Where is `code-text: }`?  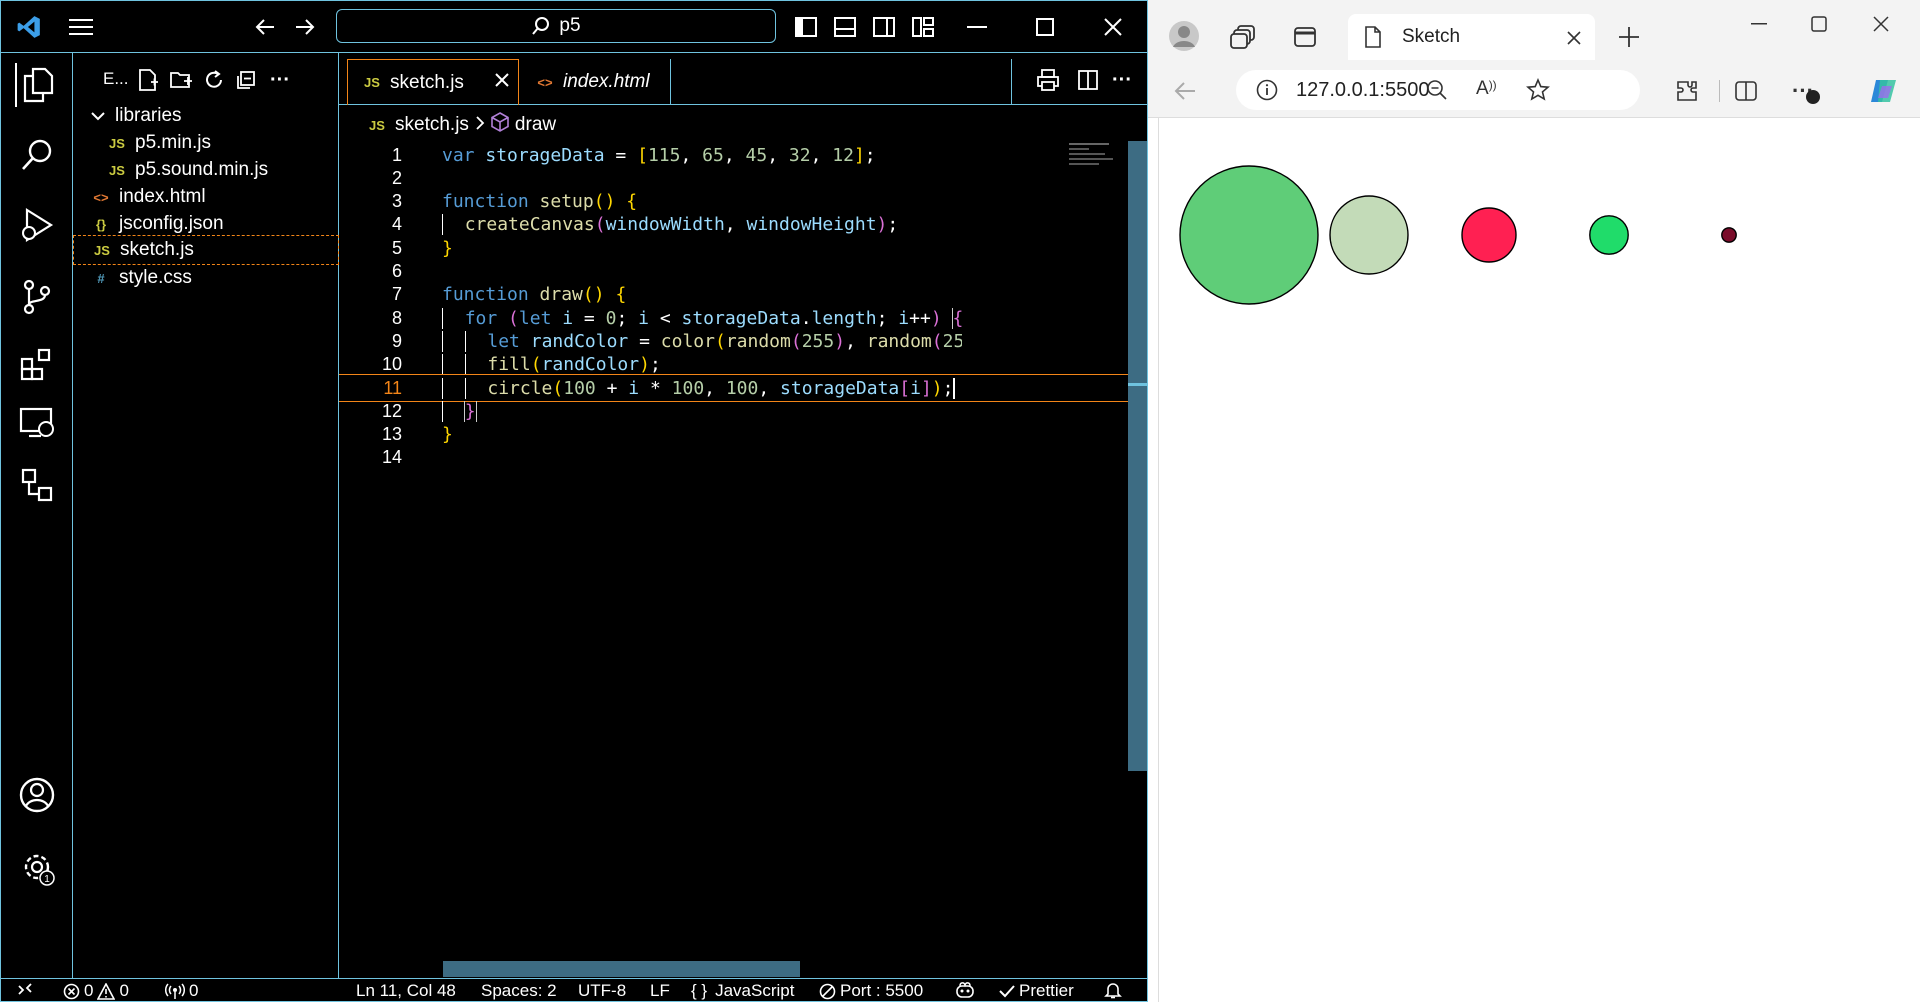 code-text: } is located at coordinates (702, 411).